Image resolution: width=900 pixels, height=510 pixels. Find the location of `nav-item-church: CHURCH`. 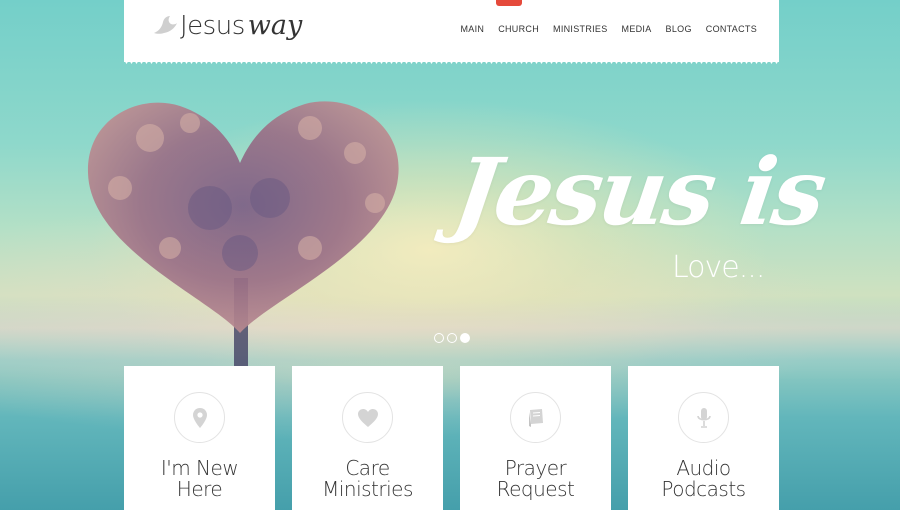

nav-item-church: CHURCH is located at coordinates (518, 29).